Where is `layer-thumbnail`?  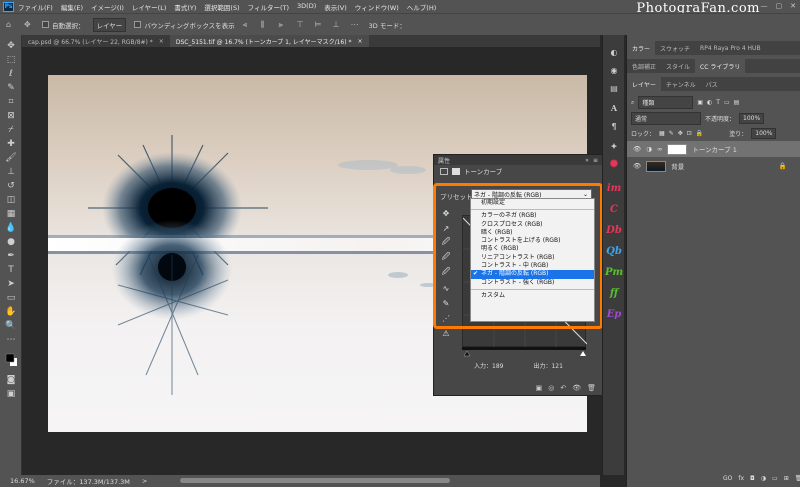 layer-thumbnail is located at coordinates (656, 166).